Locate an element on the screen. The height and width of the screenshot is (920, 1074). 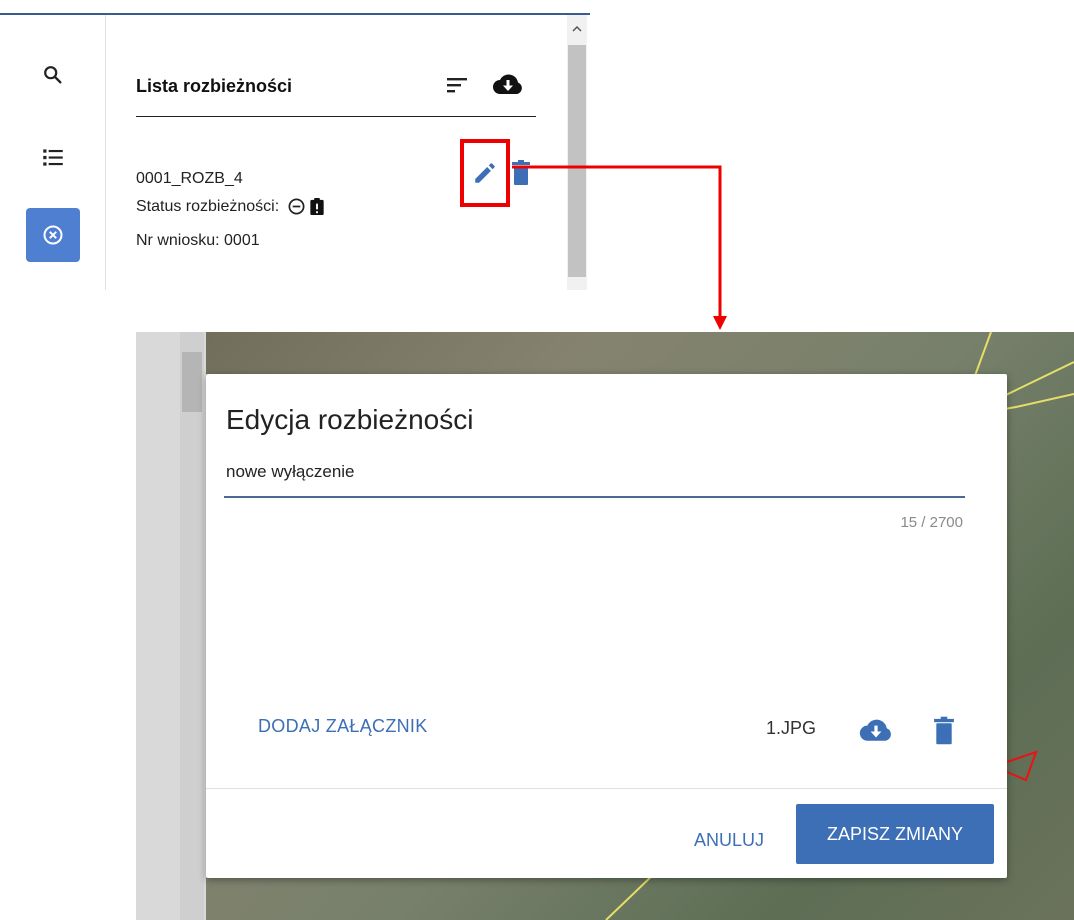
delete-attachment-button is located at coordinates (944, 731).